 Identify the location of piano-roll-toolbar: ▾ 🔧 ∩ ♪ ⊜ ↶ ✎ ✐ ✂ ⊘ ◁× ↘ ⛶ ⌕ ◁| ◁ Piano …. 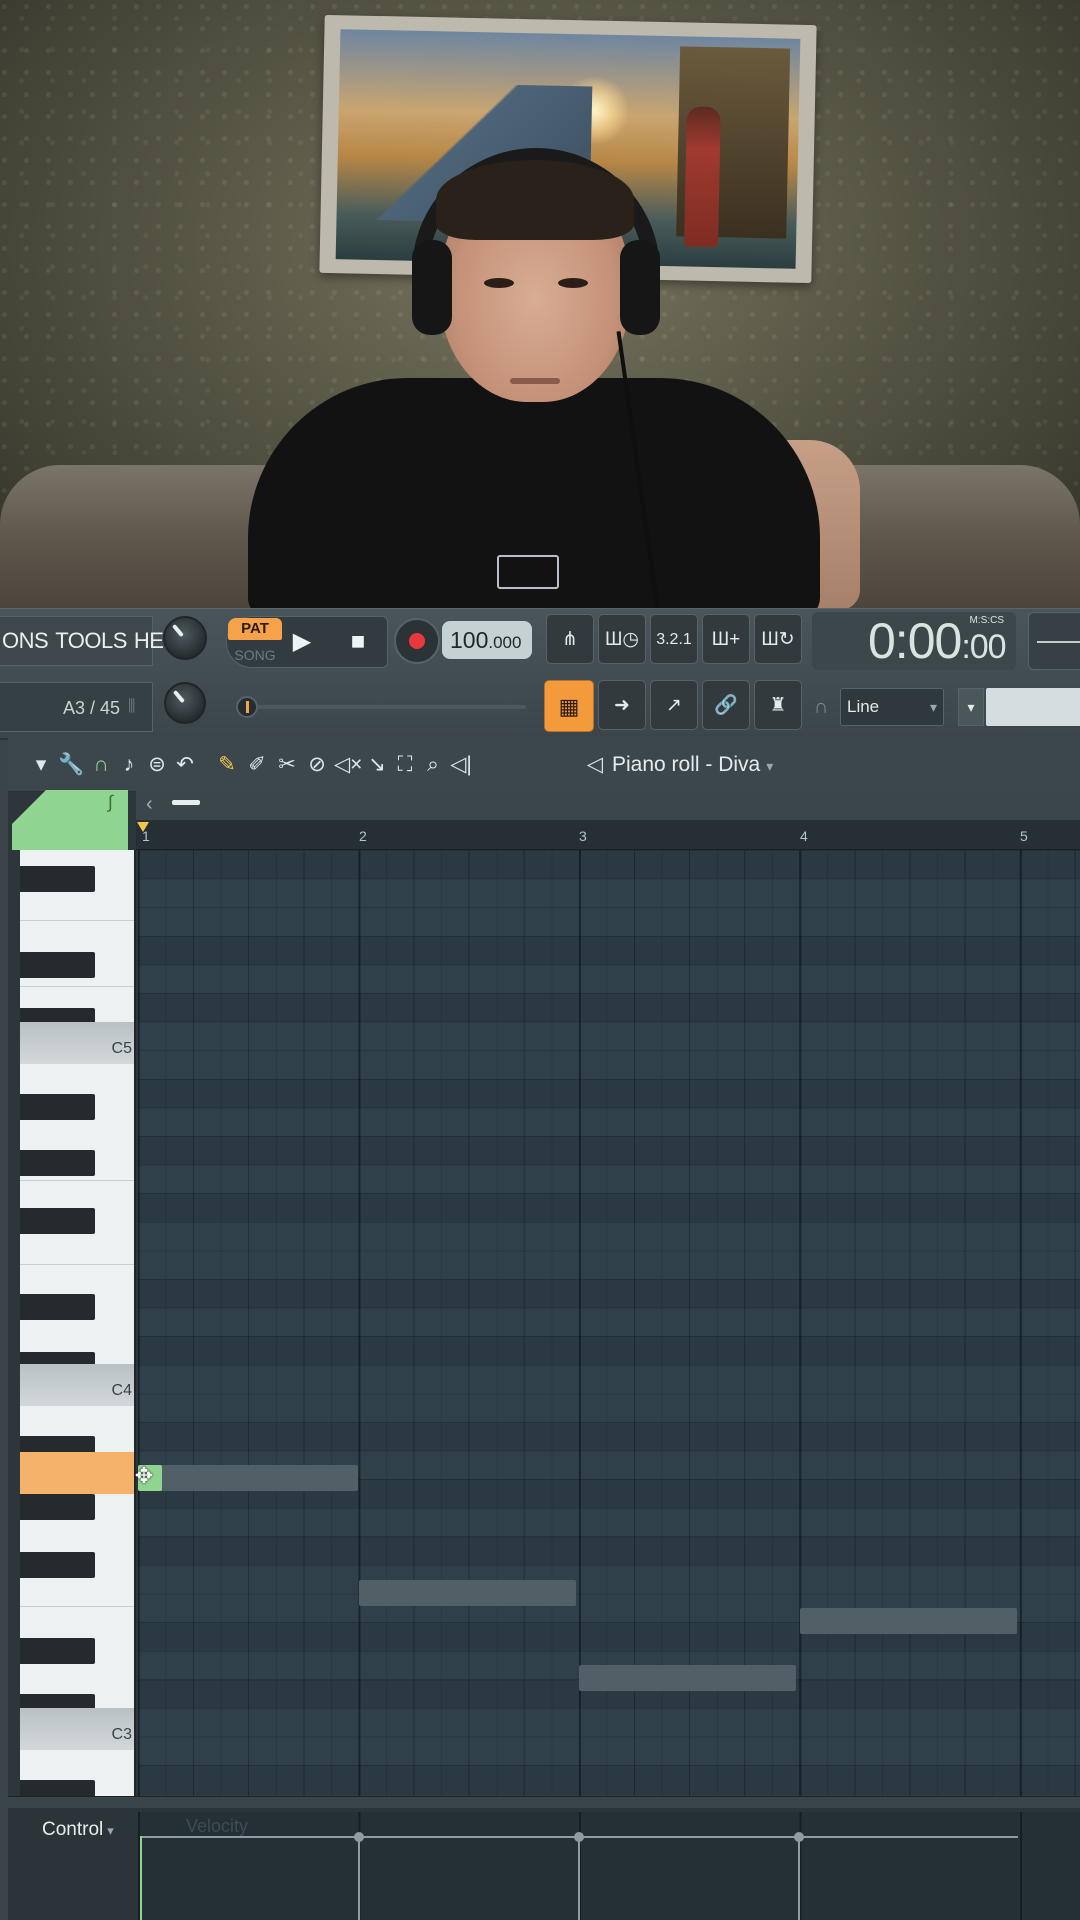
(544, 765).